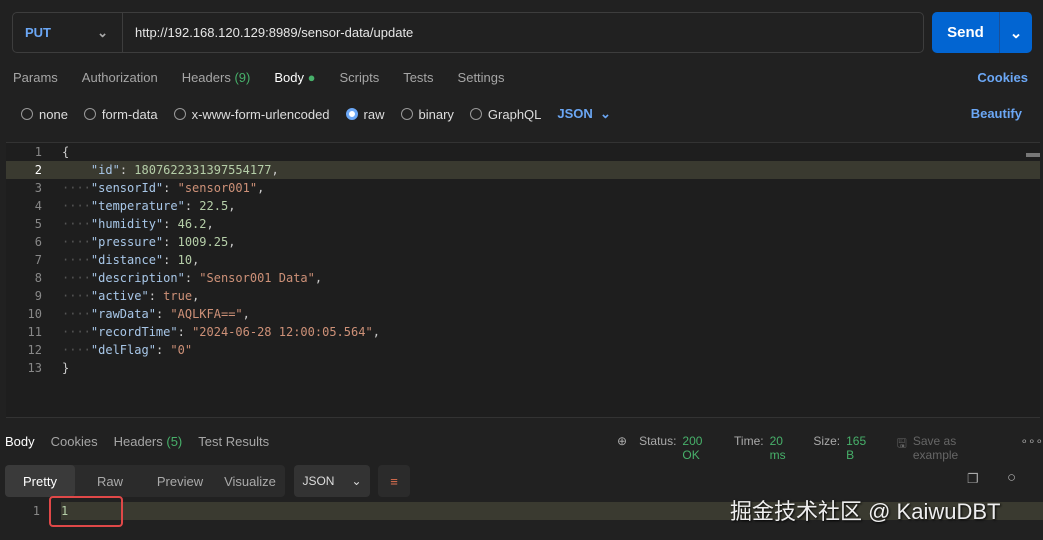 The height and width of the screenshot is (540, 1043). I want to click on status-value: 200 OK, so click(702, 448).